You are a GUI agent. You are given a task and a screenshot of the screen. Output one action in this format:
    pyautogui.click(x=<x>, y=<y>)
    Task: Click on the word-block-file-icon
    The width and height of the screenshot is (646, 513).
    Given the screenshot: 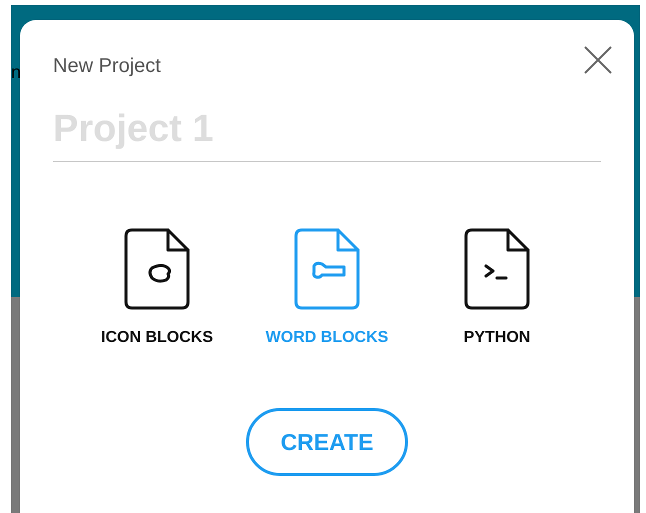 What is the action you would take?
    pyautogui.click(x=327, y=269)
    